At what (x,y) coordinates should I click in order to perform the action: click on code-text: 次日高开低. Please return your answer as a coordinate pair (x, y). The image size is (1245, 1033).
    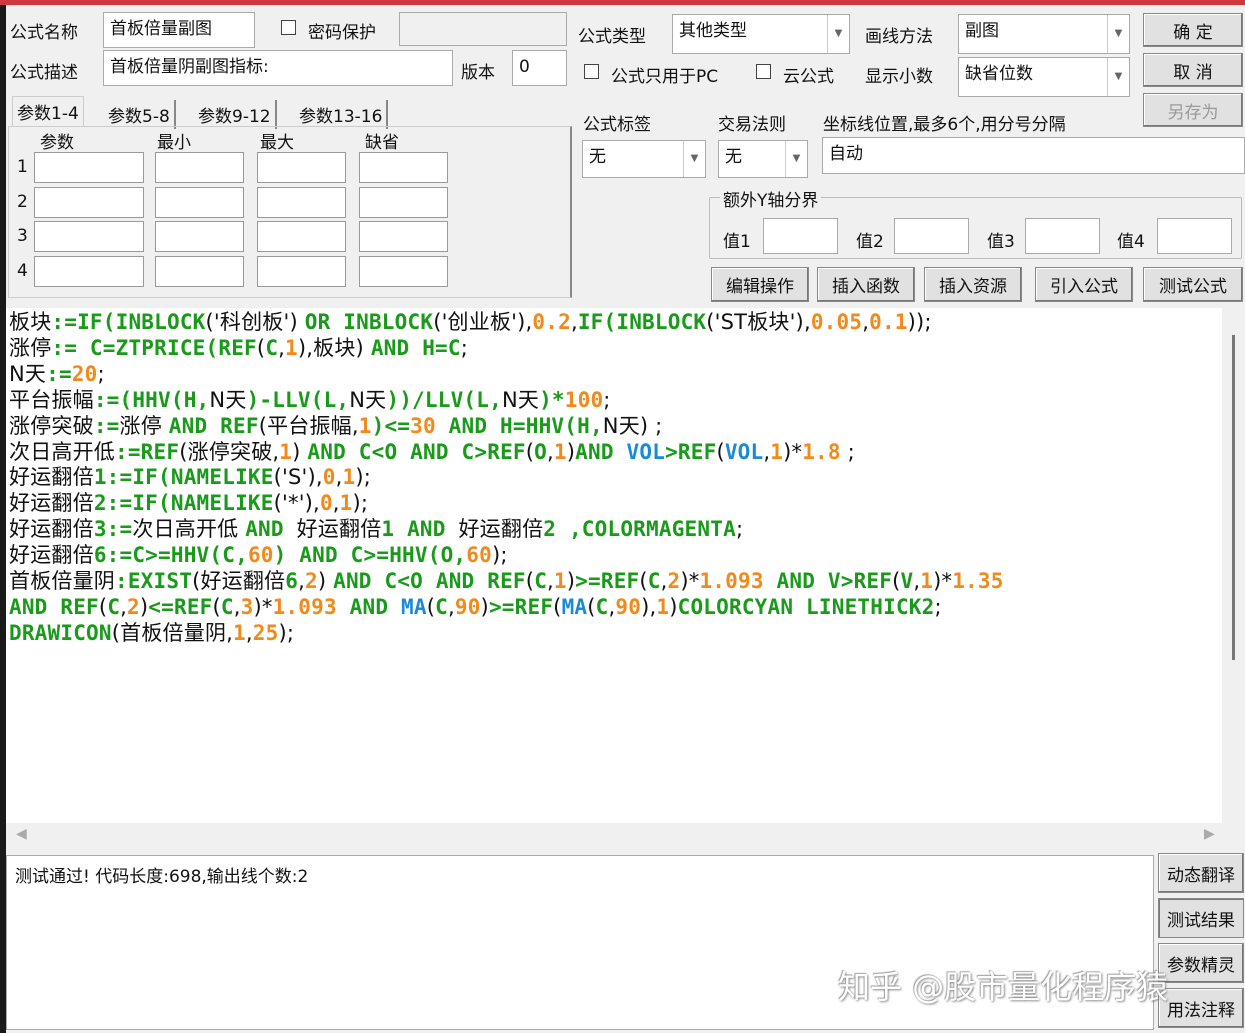
    Looking at the image, I should click on (189, 529).